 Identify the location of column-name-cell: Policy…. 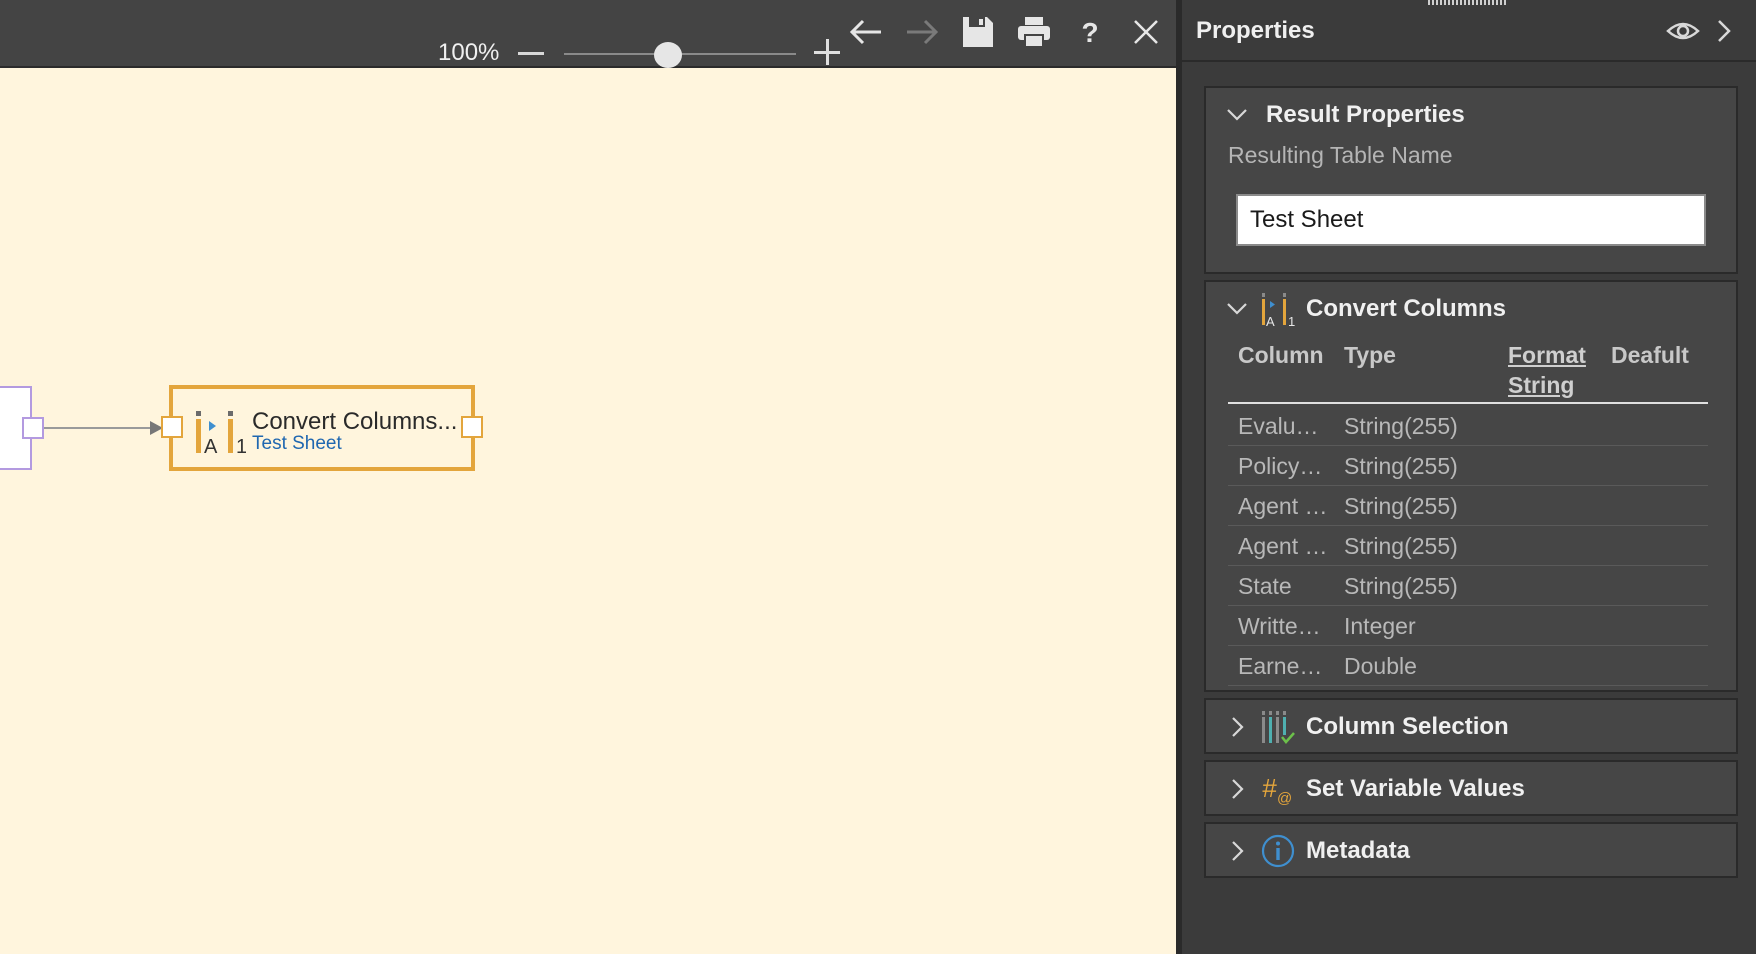
(1280, 466).